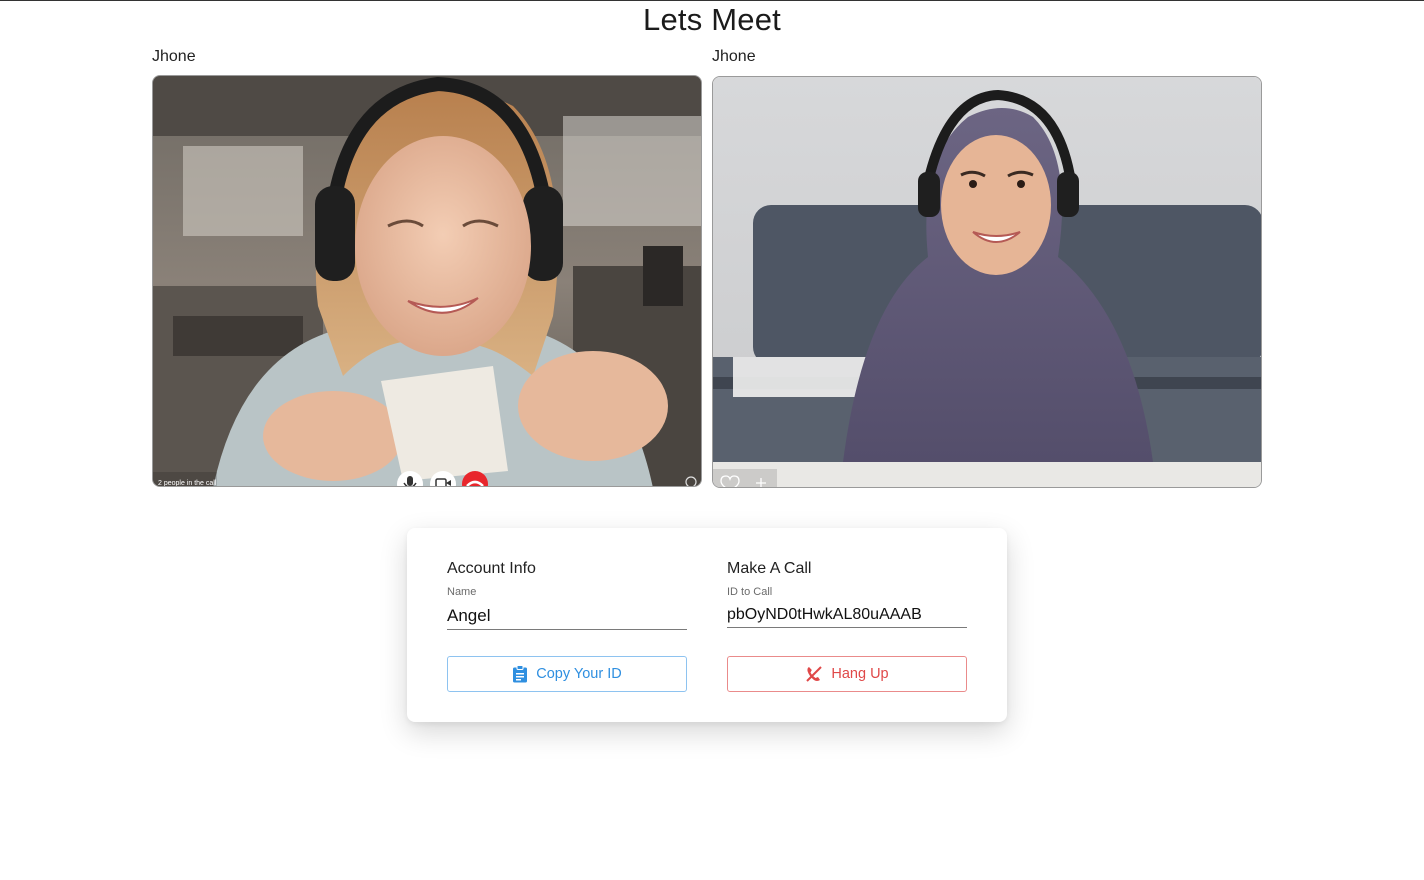  Describe the element at coordinates (567, 617) in the screenshot. I see `name-input` at that location.